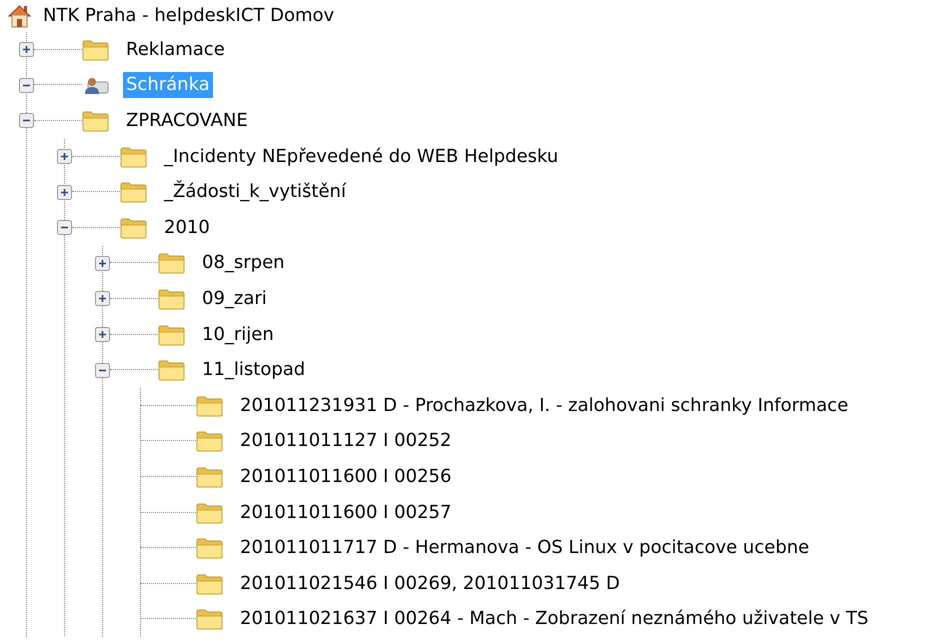 This screenshot has height=643, width=948. What do you see at coordinates (175, 49) in the screenshot?
I see `tree-item: Reklamace` at bounding box center [175, 49].